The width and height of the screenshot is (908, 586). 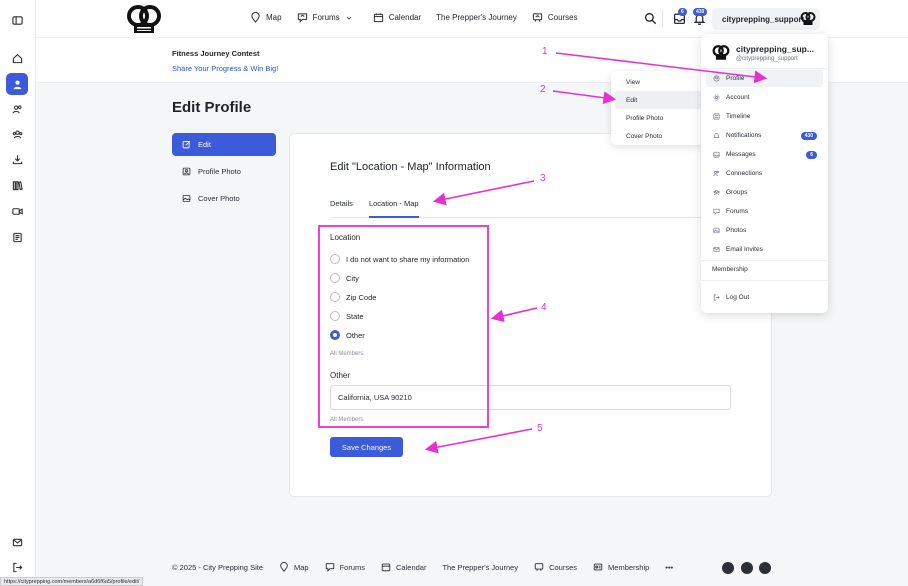 What do you see at coordinates (397, 17) in the screenshot?
I see `nav-calendar: Calendar` at bounding box center [397, 17].